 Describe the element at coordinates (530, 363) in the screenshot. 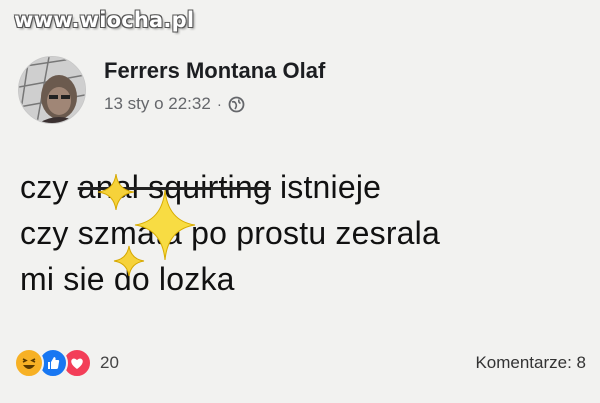

I see `comments-count: Komentarze: 8` at that location.